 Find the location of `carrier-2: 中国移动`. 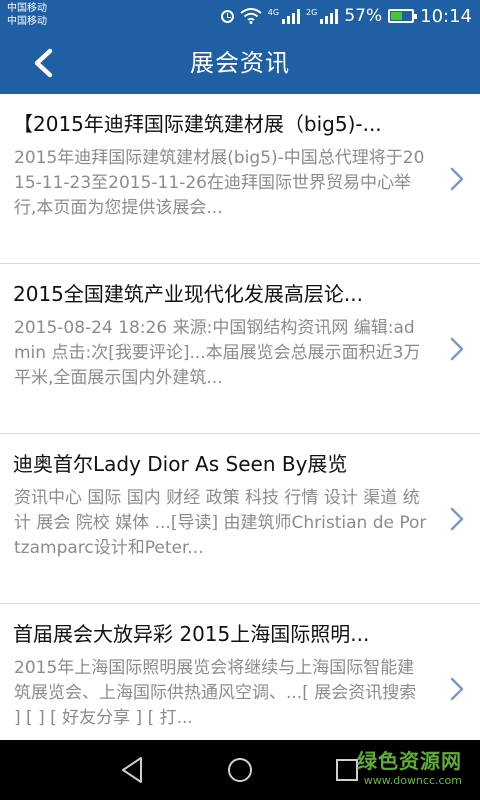

carrier-2: 中国移动 is located at coordinates (27, 21).